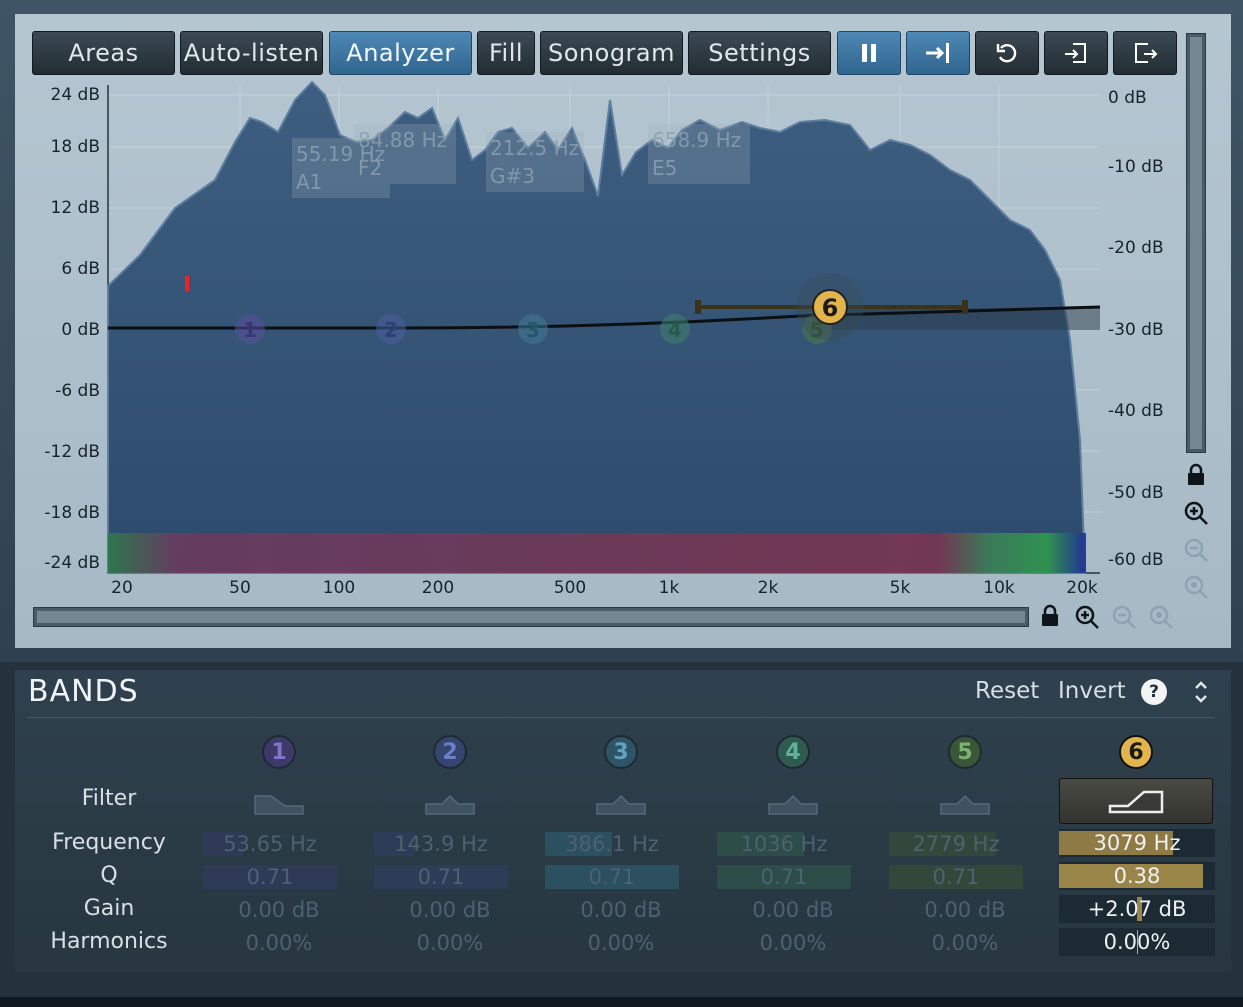 This screenshot has height=1007, width=1243. Describe the element at coordinates (1196, 243) in the screenshot. I see `vertical-scrollbar` at that location.